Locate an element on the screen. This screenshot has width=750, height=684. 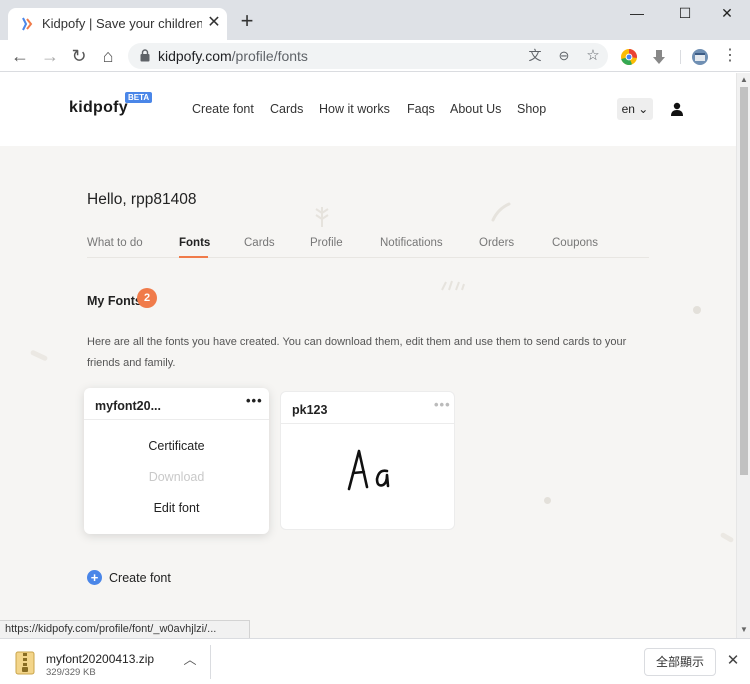
download-extension-icon is located at coordinates (659, 57).